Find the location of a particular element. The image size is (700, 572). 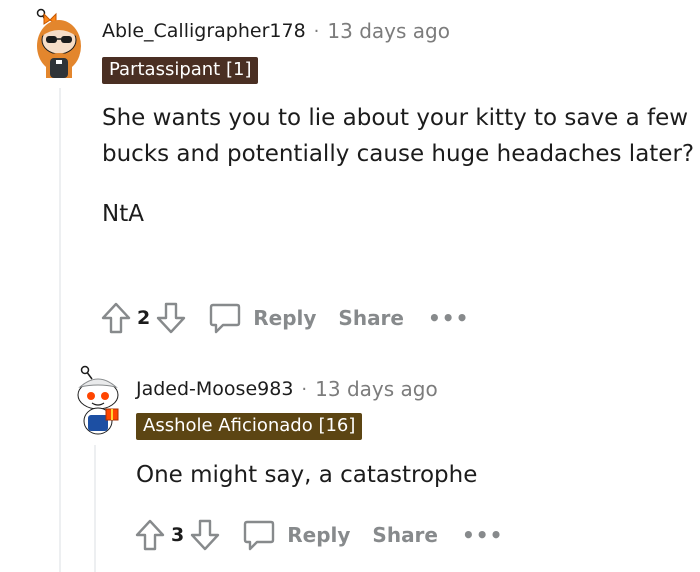

comment-1-username: Able_Calligrapher178 is located at coordinates (204, 31).